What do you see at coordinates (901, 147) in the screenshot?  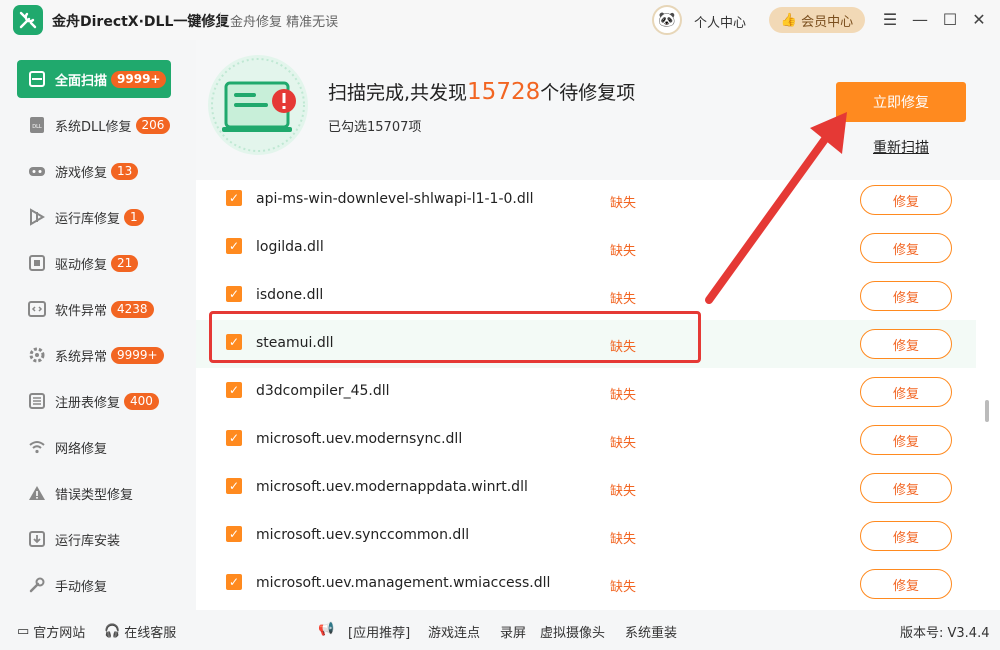 I see `rescan-link: 重新扫描` at bounding box center [901, 147].